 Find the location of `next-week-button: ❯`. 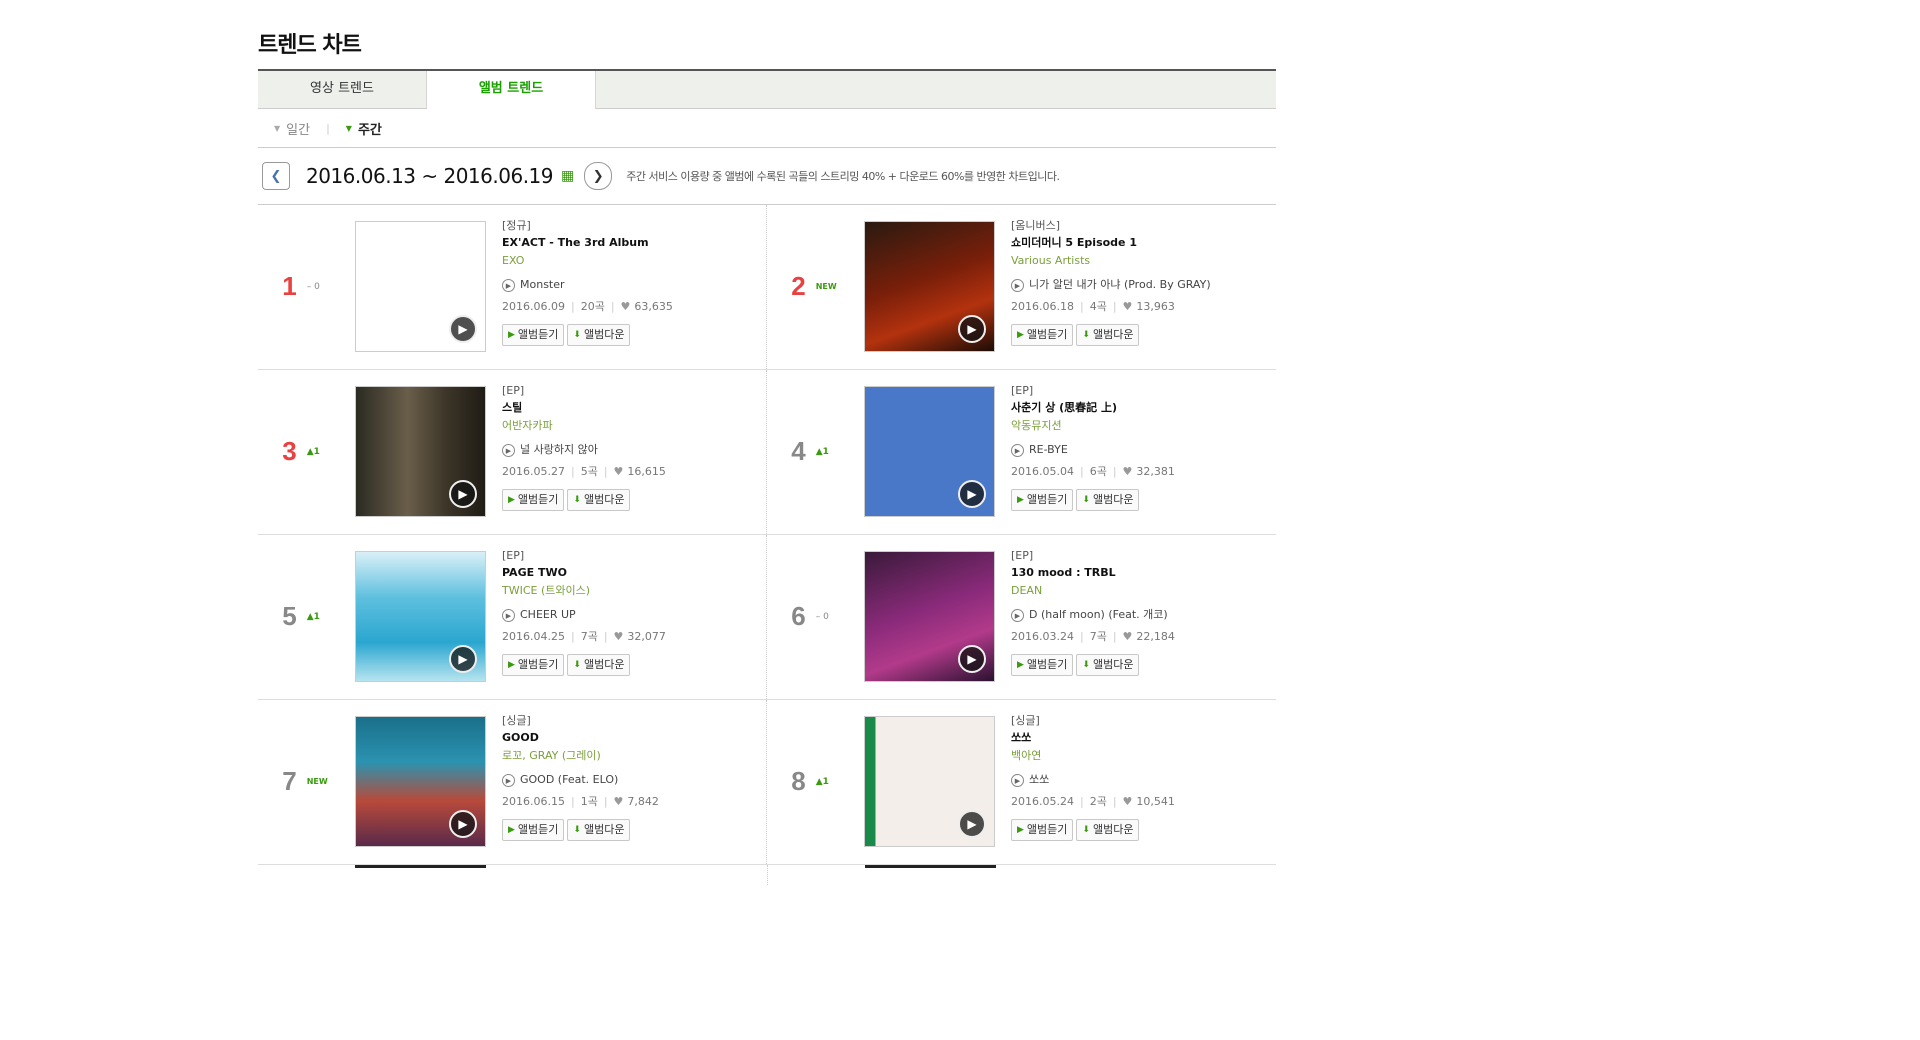

next-week-button: ❯ is located at coordinates (598, 176).